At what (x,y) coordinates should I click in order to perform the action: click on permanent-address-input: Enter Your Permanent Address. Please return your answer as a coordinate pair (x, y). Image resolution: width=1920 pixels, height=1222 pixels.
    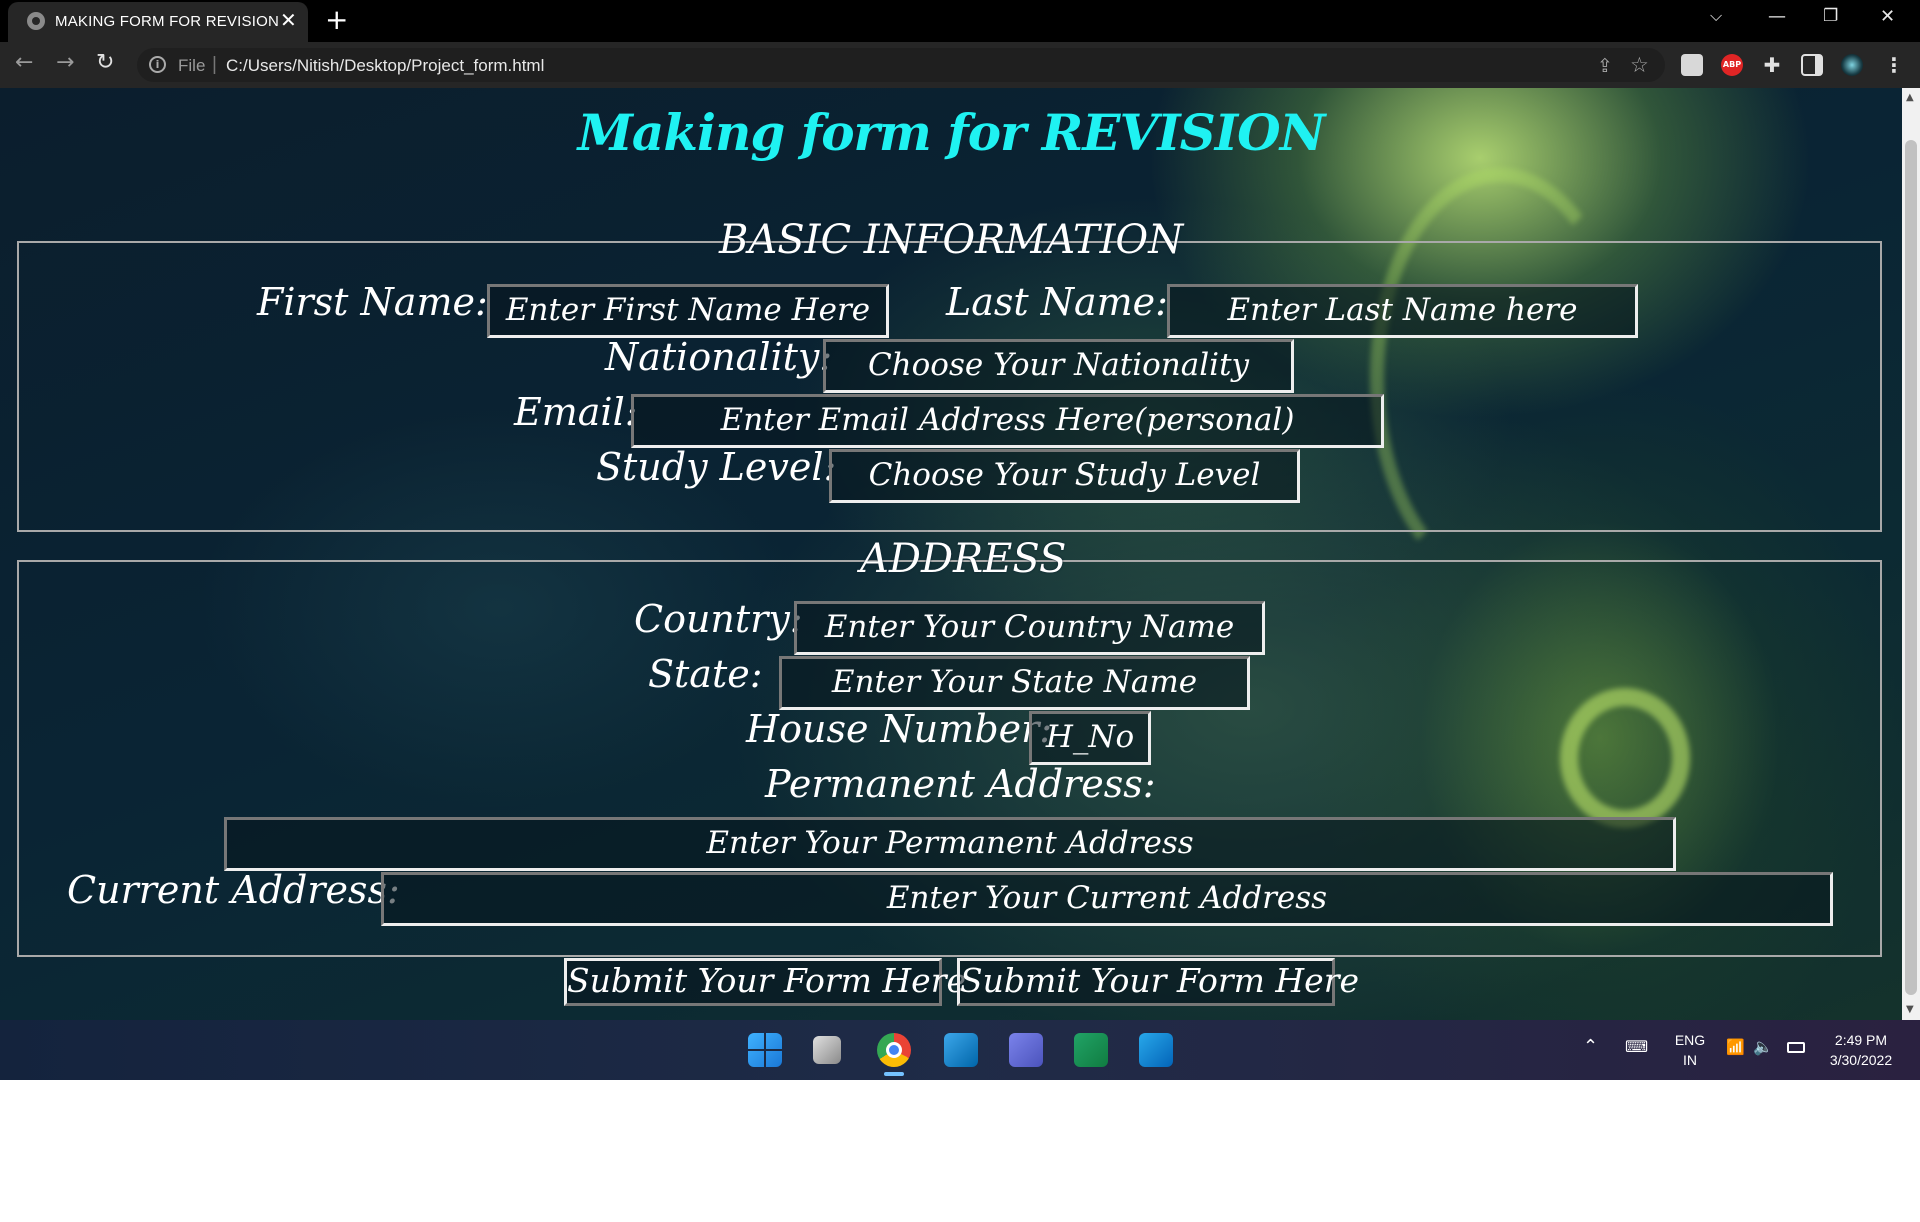
    Looking at the image, I should click on (950, 844).